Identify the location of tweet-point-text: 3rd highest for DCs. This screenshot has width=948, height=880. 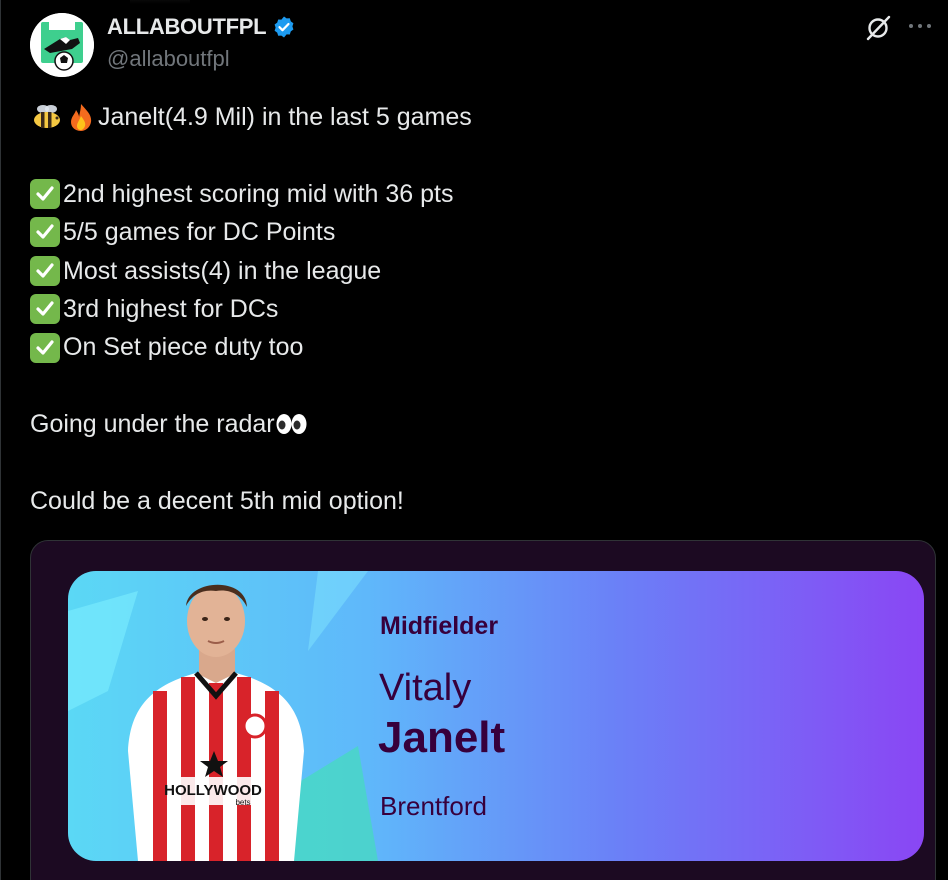
(171, 308).